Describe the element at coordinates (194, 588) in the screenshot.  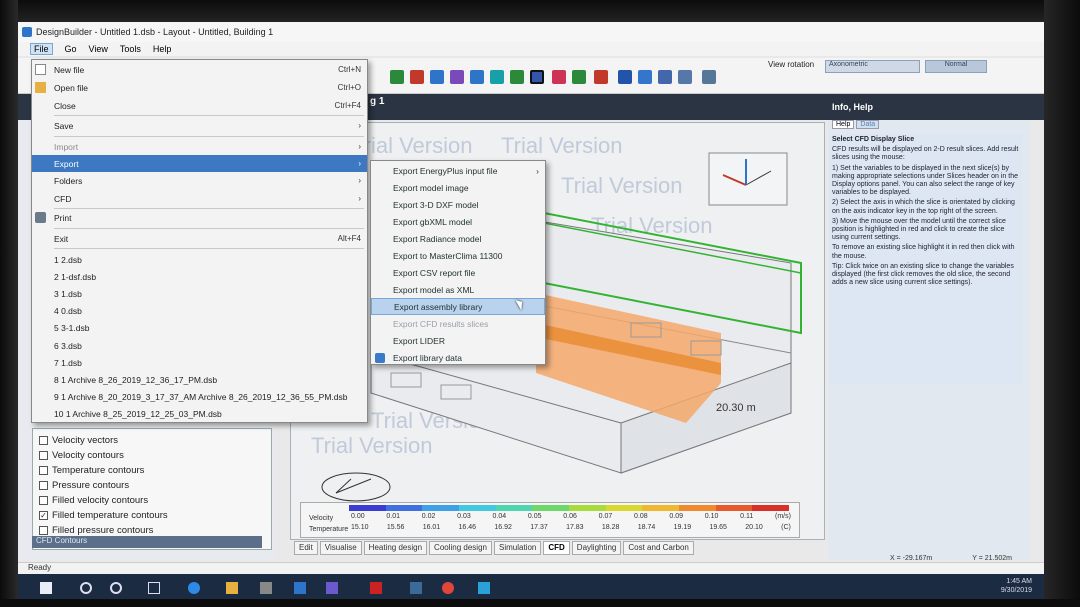
I see `edge-icon` at that location.